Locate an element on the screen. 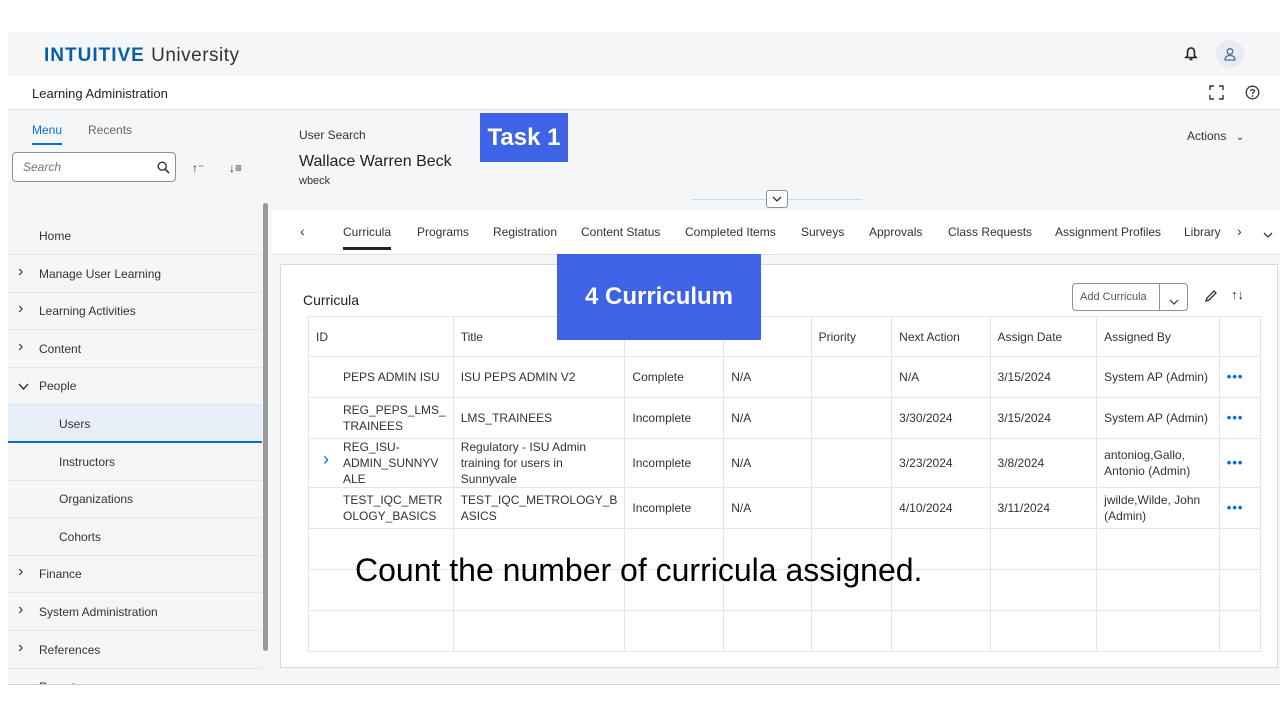 The image size is (1280, 720). search-field is located at coordinates (94, 167).